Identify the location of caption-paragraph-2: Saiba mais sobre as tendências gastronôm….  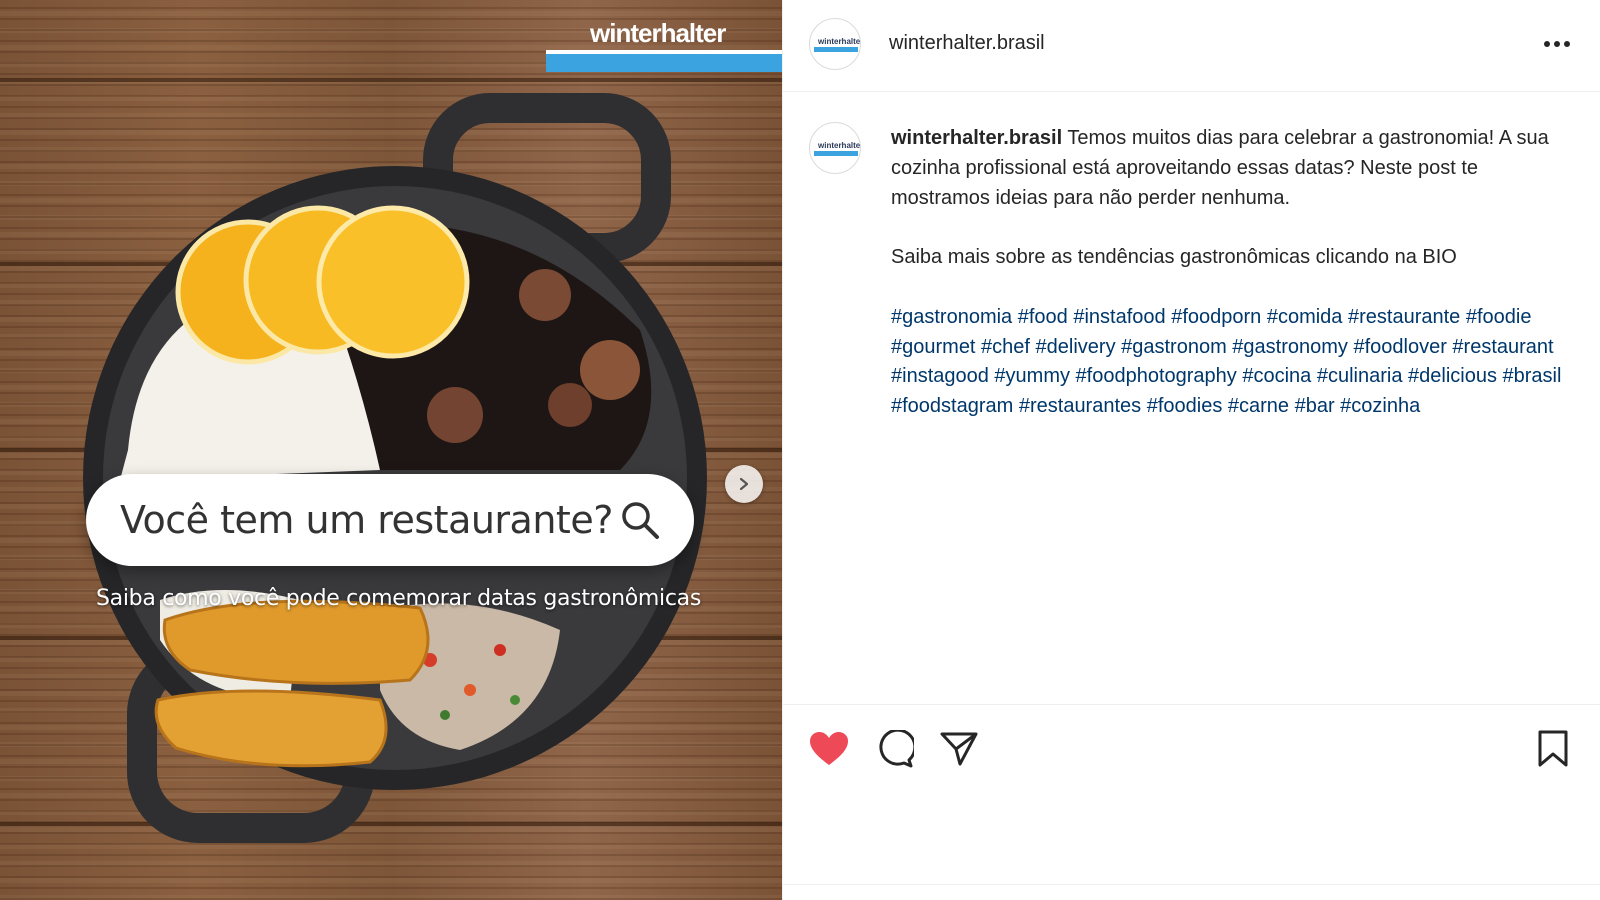
(1174, 257).